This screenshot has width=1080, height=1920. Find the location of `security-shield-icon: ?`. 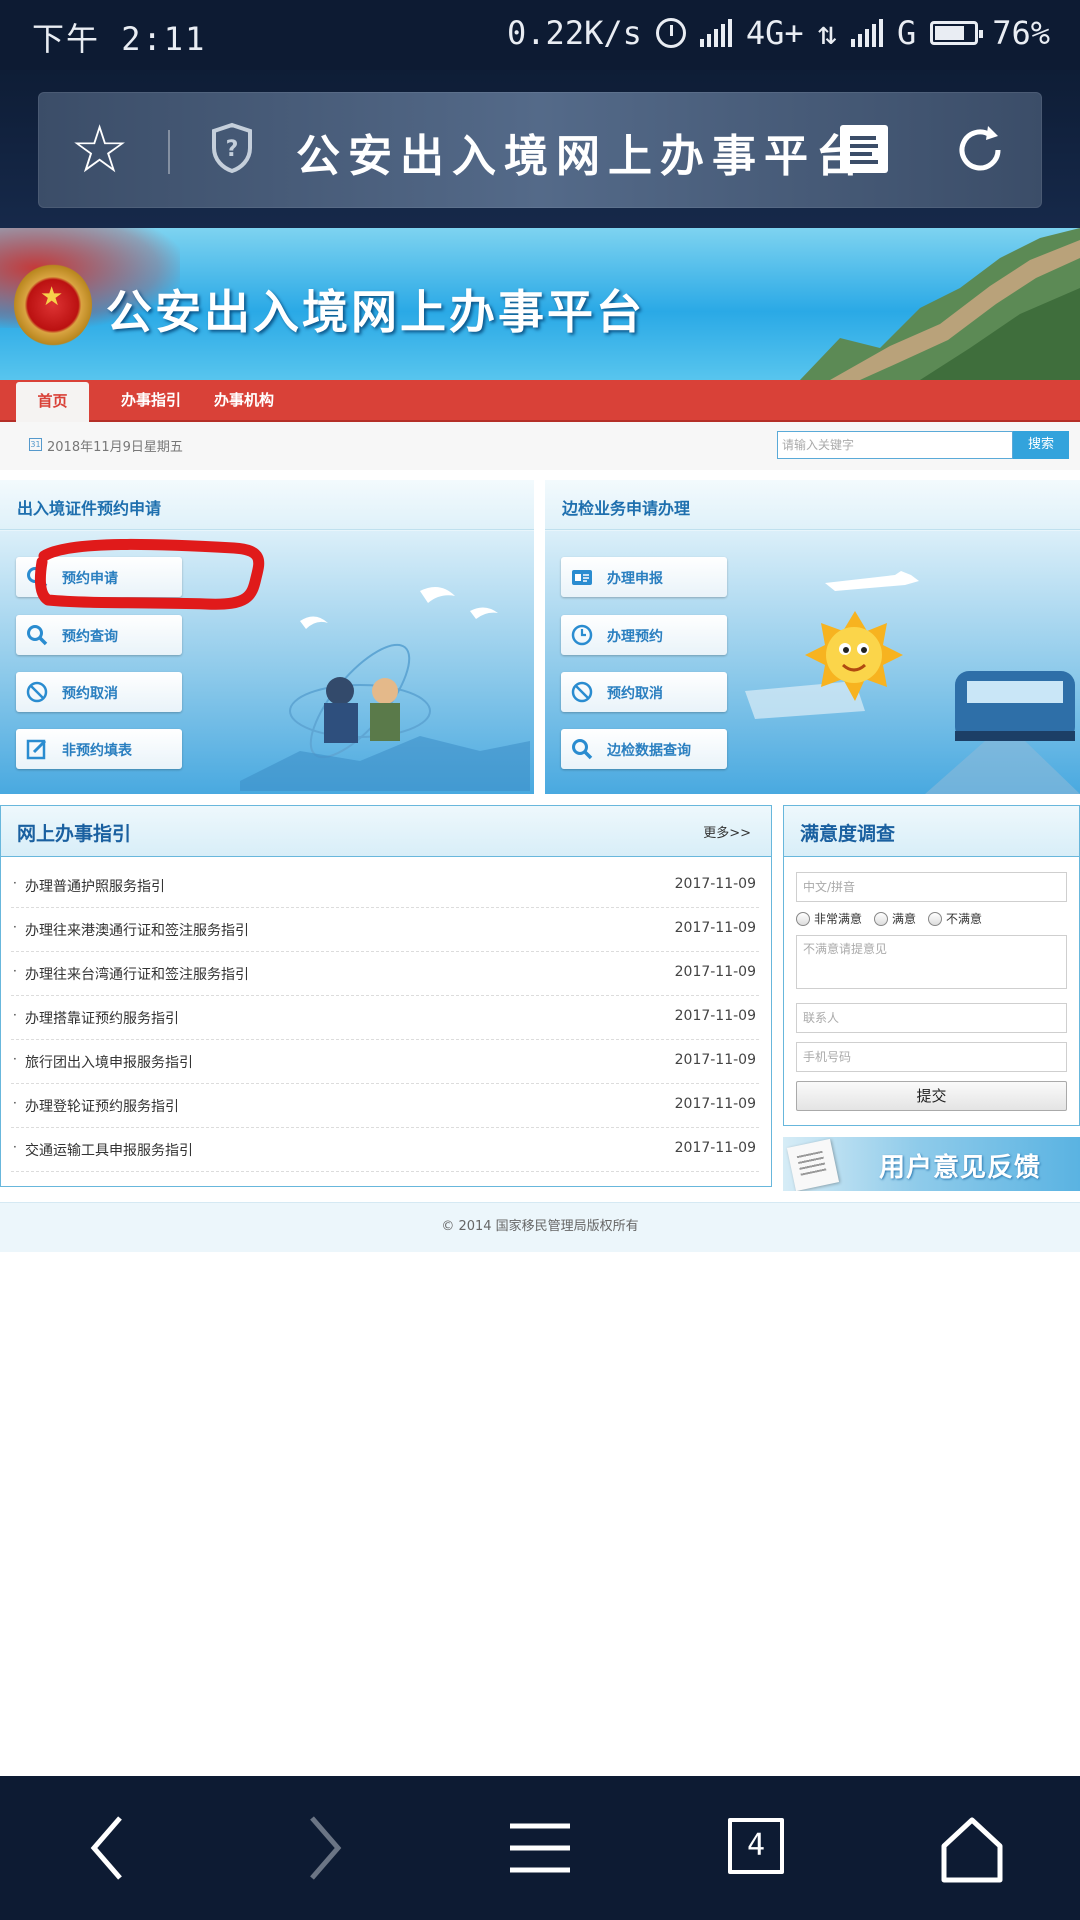

security-shield-icon: ? is located at coordinates (232, 148).